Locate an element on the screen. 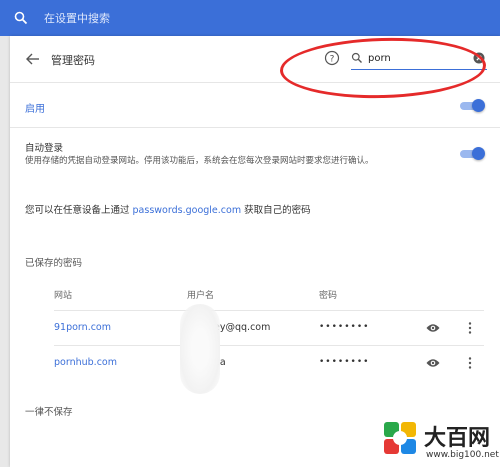 The width and height of the screenshot is (500, 467). auto-signin-title: 自动登录 is located at coordinates (44, 148).